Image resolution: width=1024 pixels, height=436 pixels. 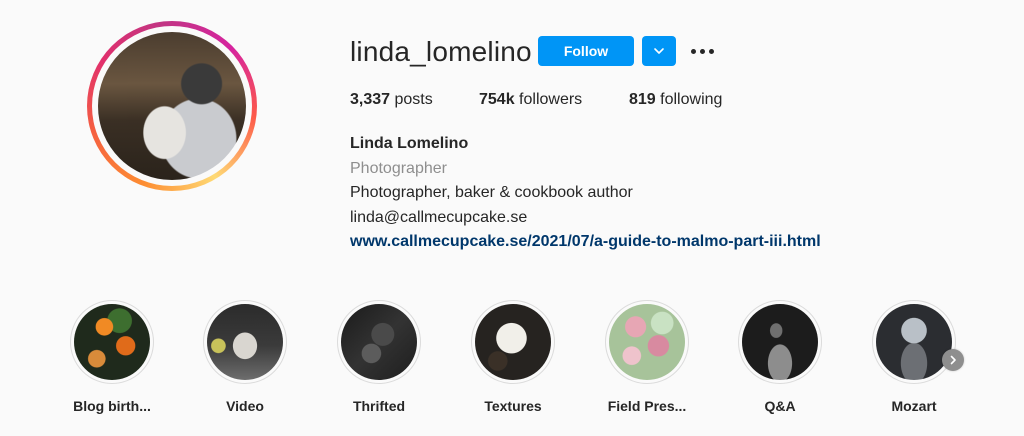 I want to click on highlights-next-button, so click(x=953, y=360).